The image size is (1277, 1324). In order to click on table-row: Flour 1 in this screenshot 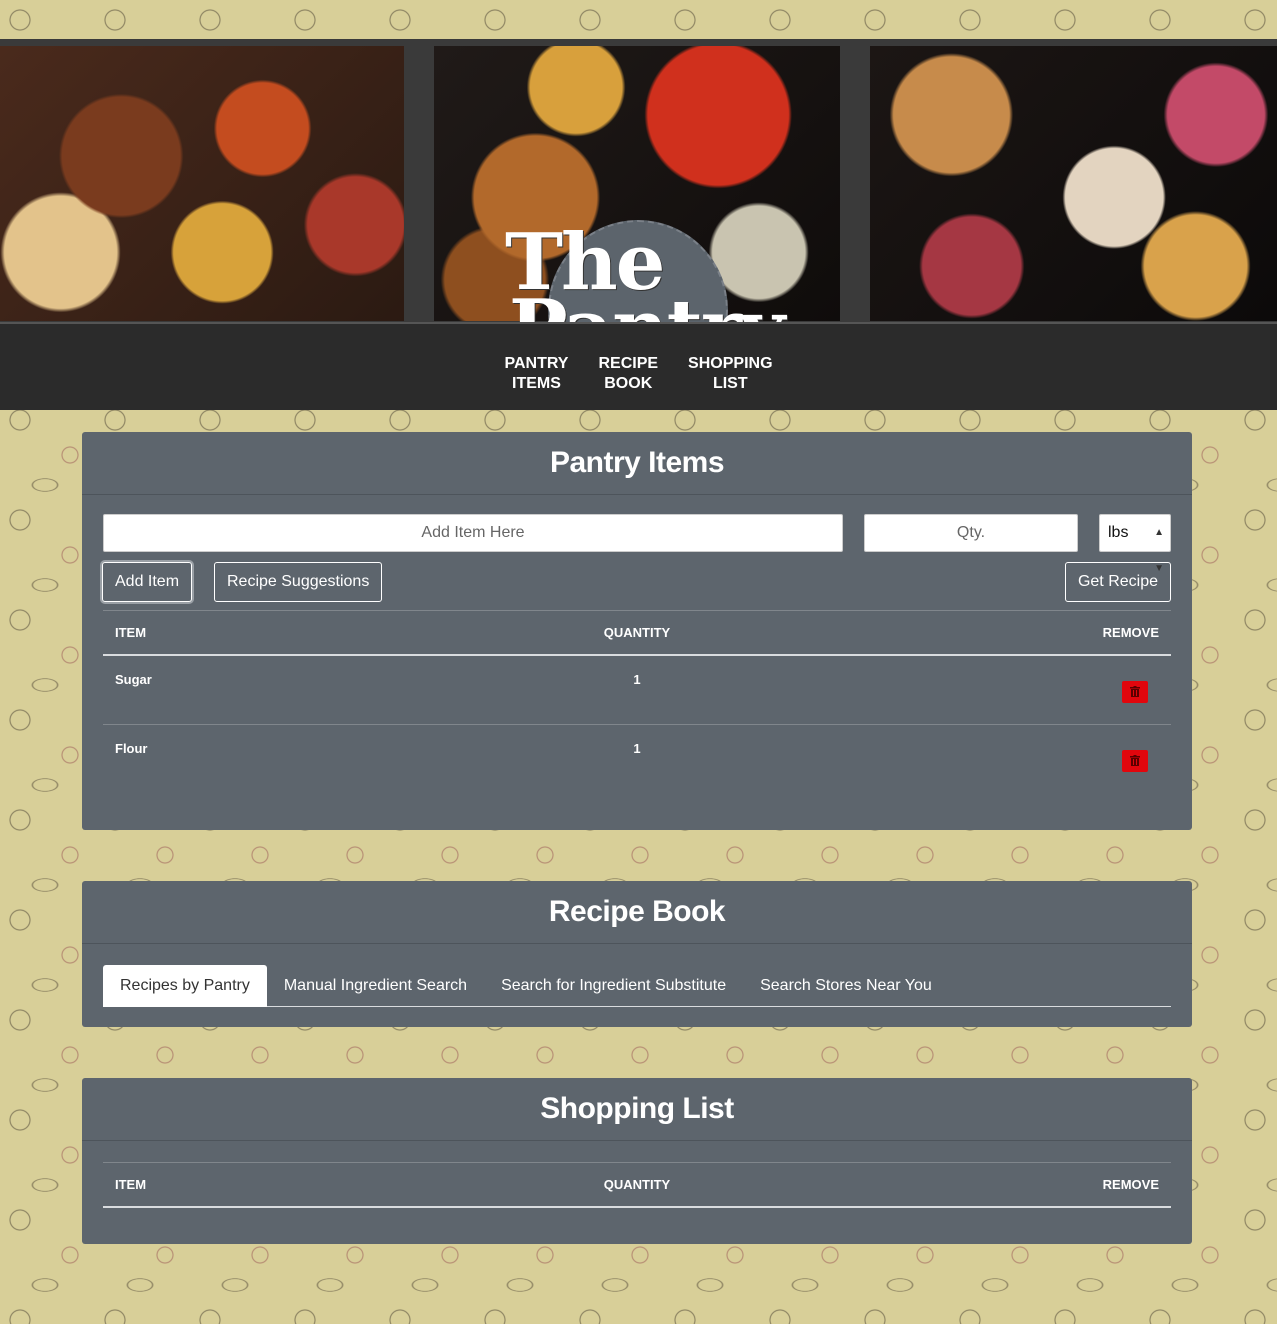, I will do `click(637, 759)`.